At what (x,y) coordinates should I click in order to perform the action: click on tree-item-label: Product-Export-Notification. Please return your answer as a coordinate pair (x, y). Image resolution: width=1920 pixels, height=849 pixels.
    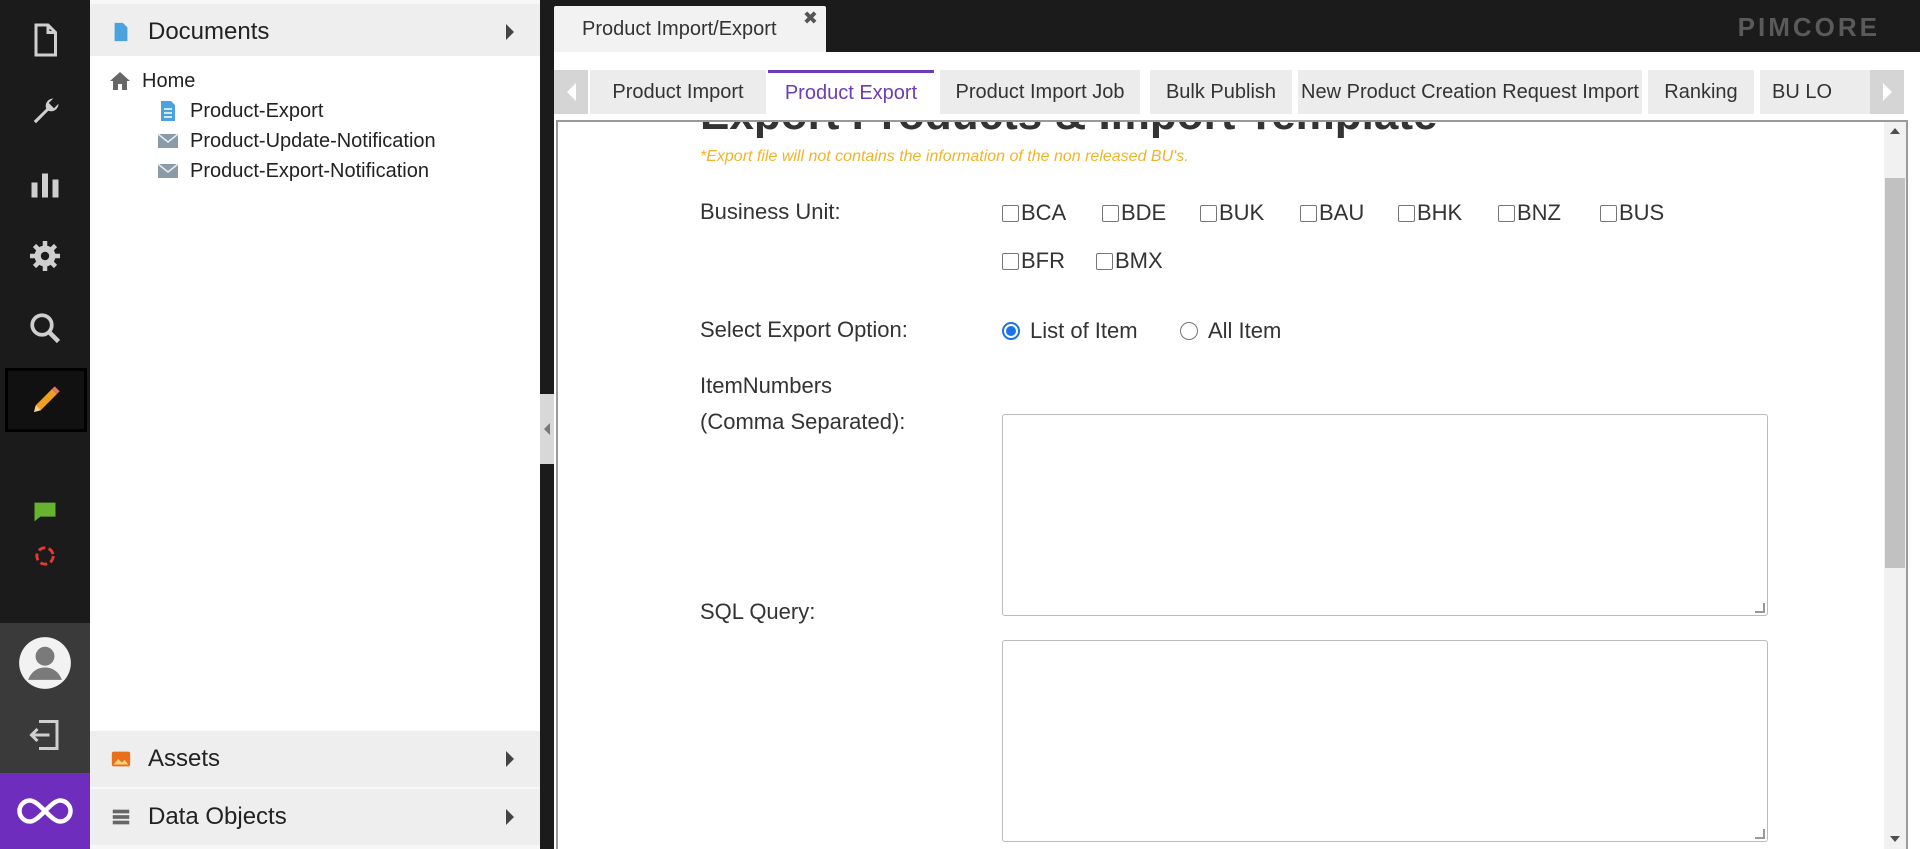
    Looking at the image, I should click on (309, 170).